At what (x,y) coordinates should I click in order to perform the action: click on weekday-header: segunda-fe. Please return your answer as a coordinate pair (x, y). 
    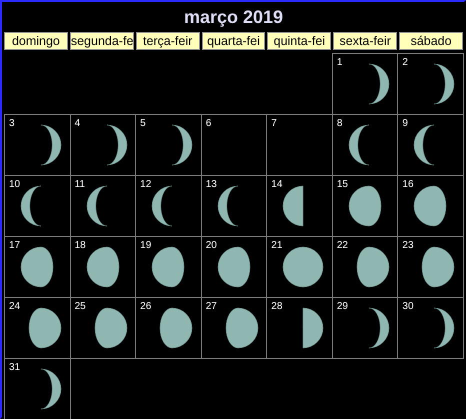
    Looking at the image, I should click on (102, 41).